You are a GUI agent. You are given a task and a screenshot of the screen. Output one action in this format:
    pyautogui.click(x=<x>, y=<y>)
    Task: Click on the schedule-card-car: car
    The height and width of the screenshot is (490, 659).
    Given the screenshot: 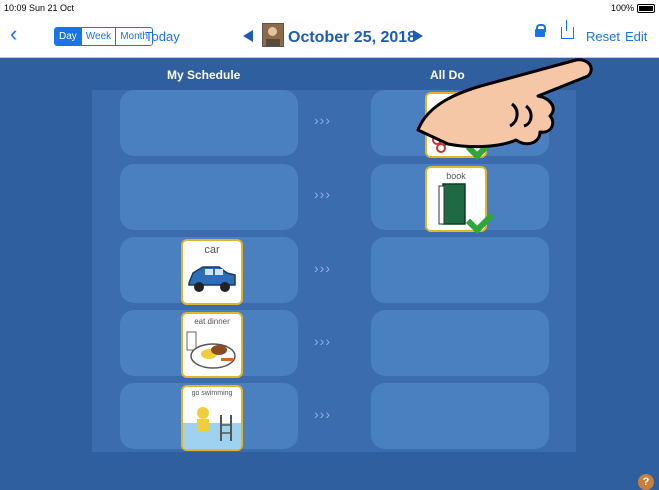 What is the action you would take?
    pyautogui.click(x=212, y=272)
    